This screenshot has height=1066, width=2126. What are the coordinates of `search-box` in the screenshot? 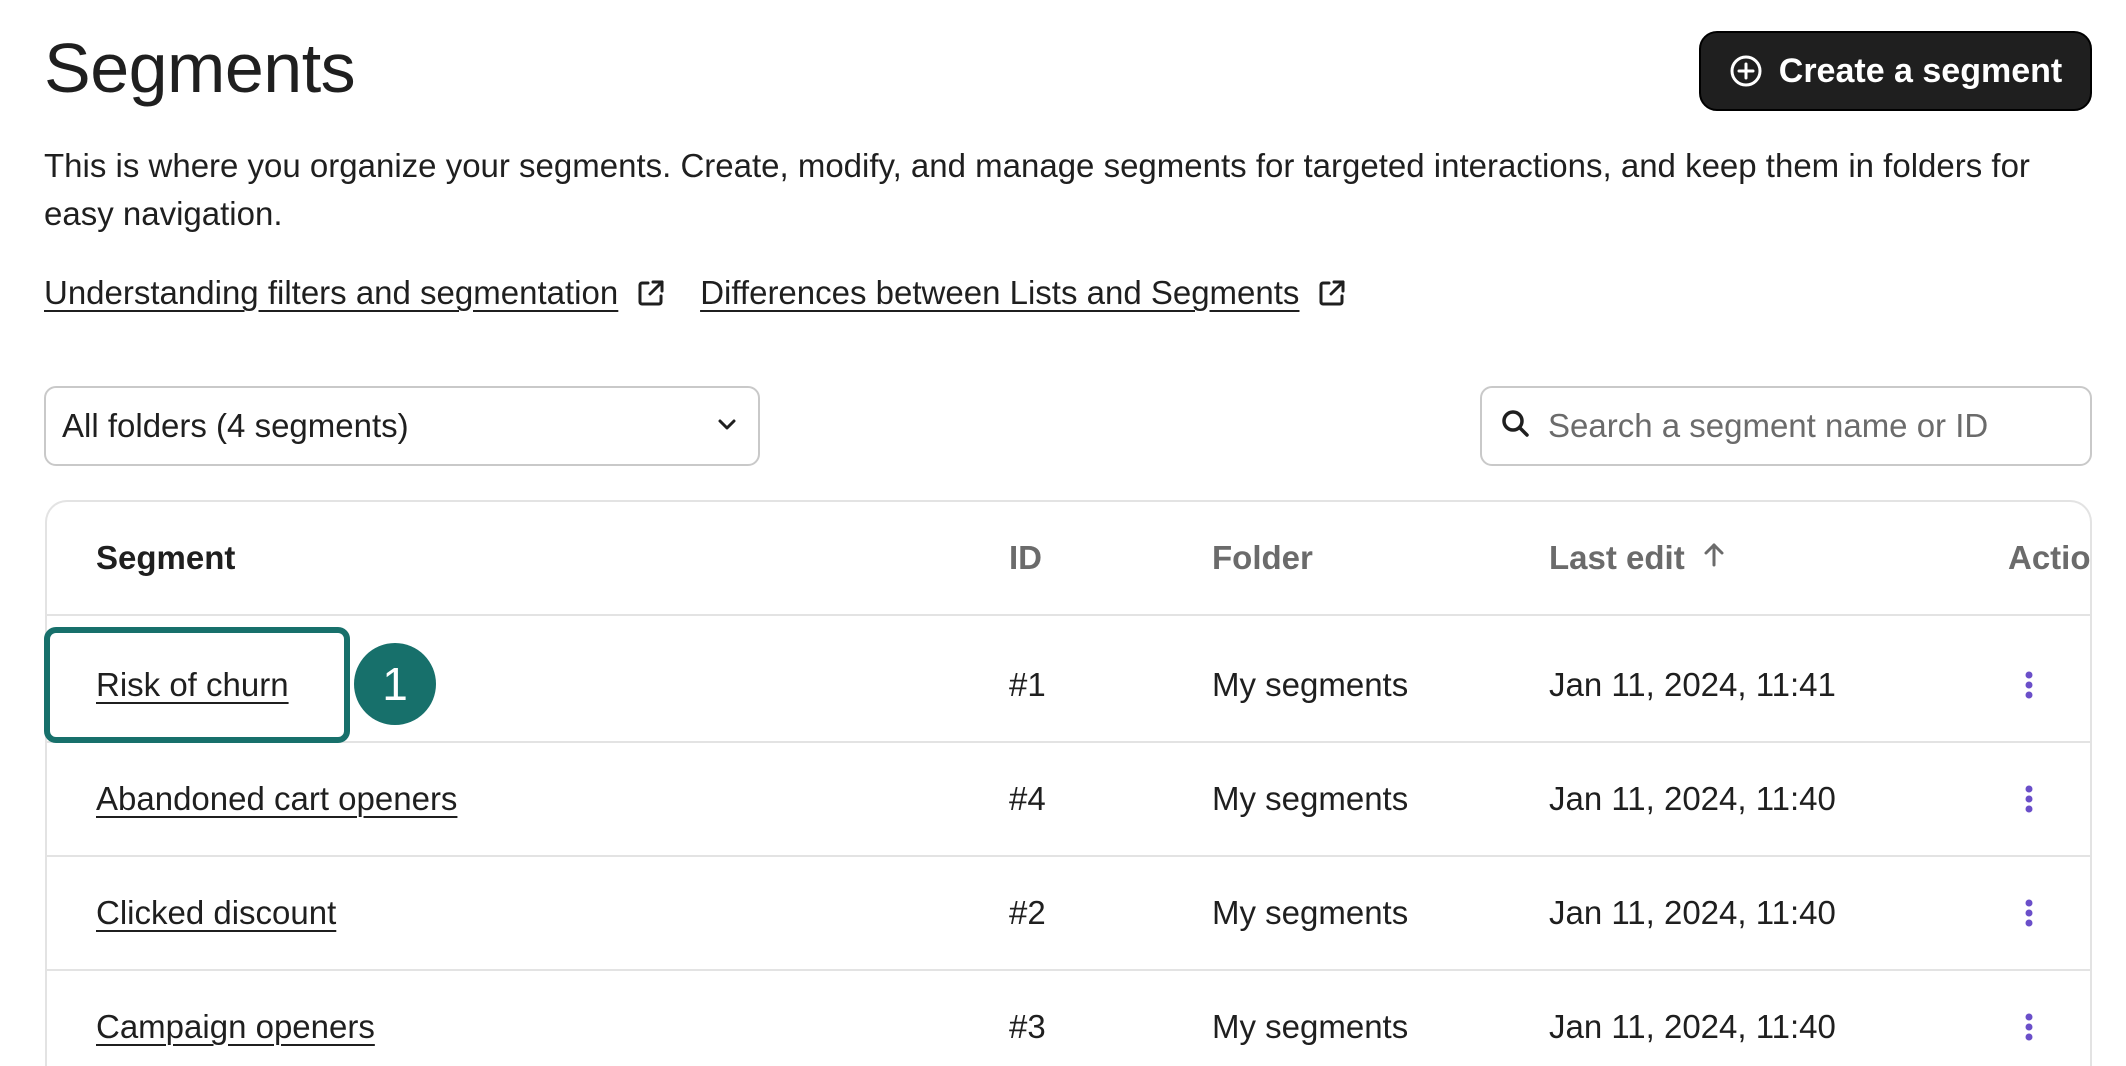 It's located at (1786, 426).